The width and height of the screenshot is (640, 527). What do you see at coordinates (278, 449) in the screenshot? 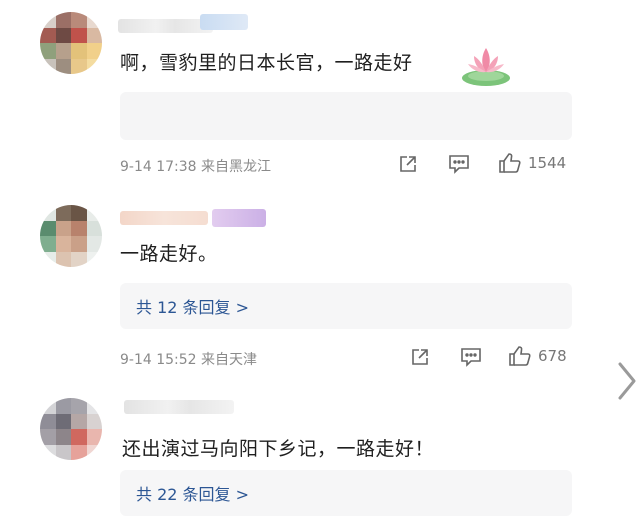
I see `comment-text: 还出演过马向阳下乡记，一路走好！` at bounding box center [278, 449].